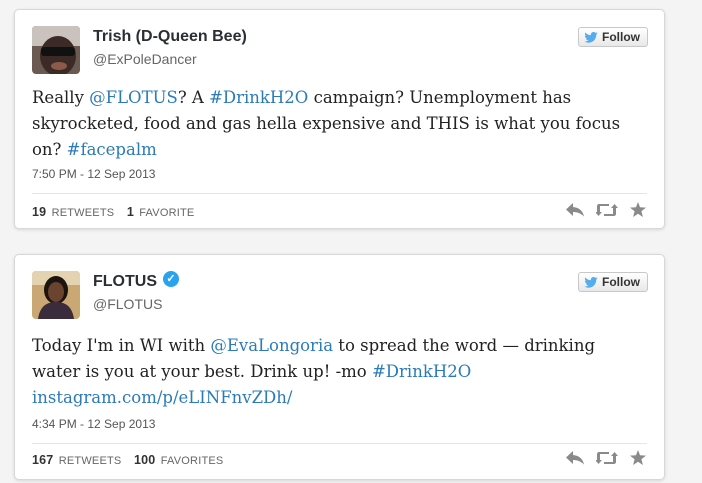  I want to click on favorite-count: 1, so click(130, 212).